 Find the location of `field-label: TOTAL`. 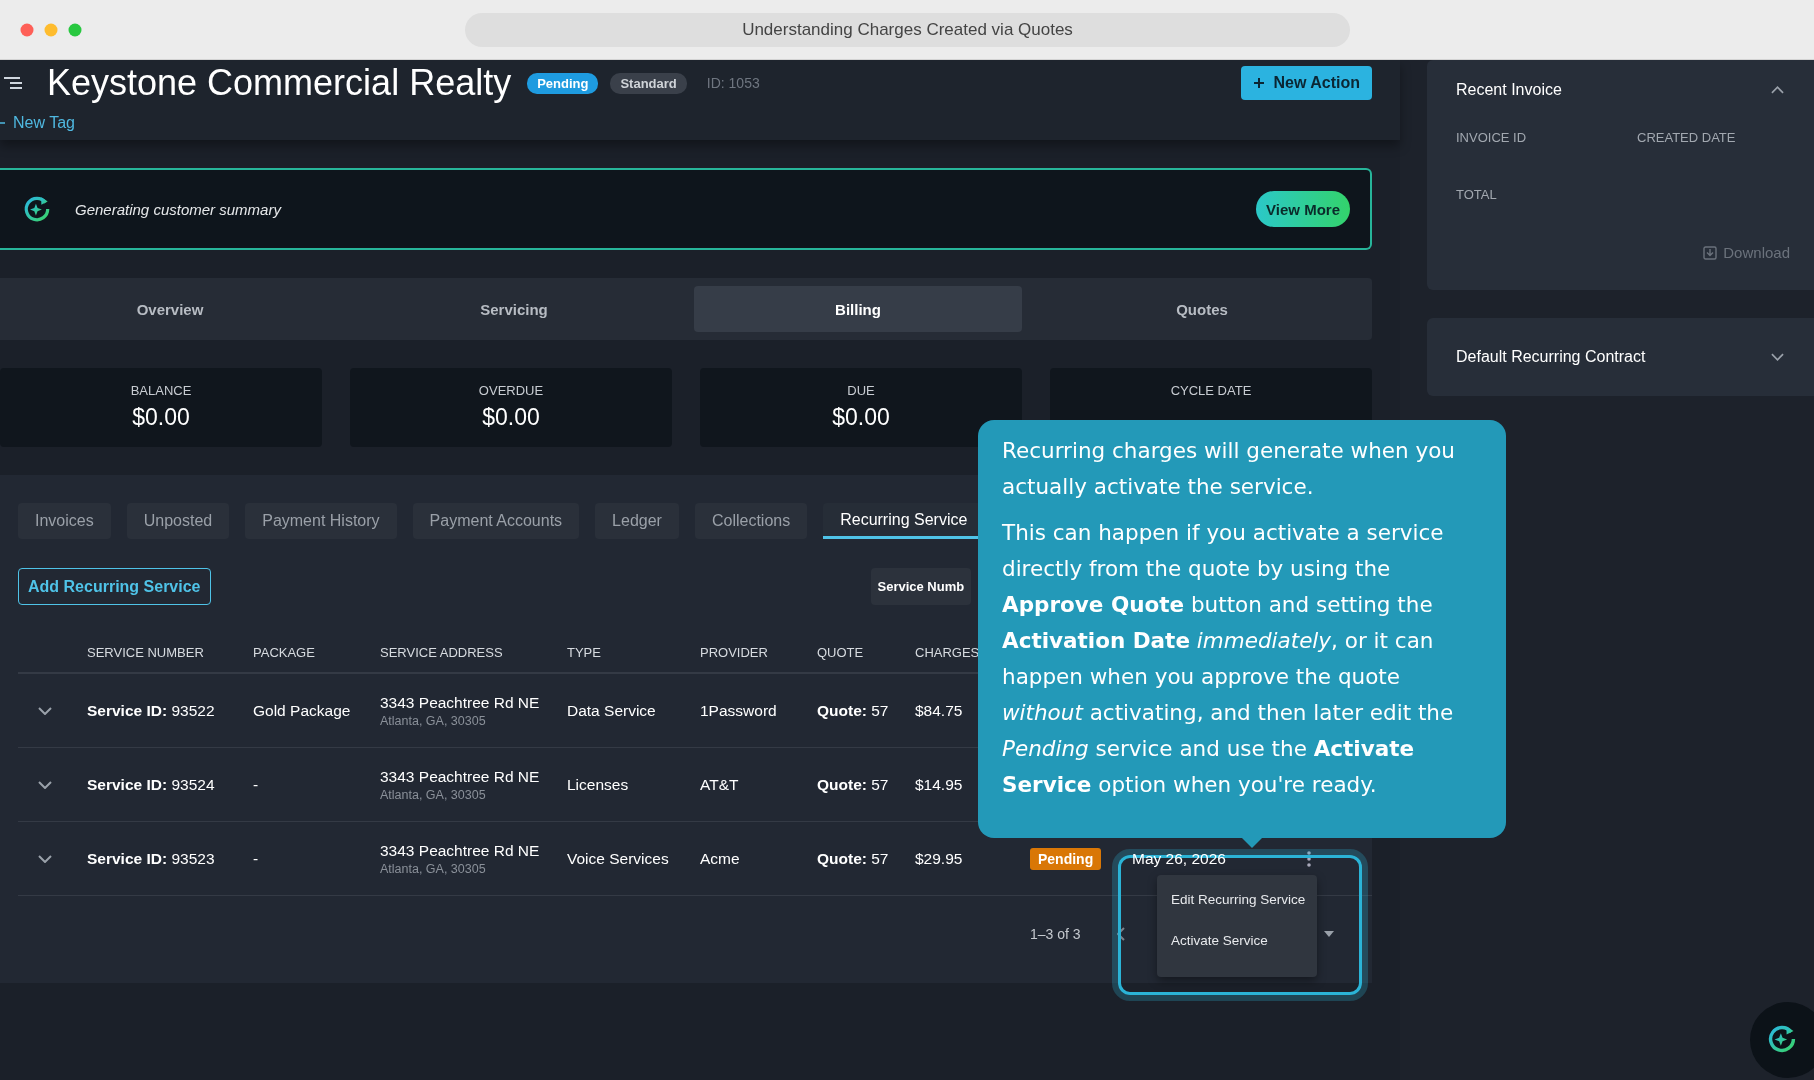

field-label: TOTAL is located at coordinates (1477, 194).